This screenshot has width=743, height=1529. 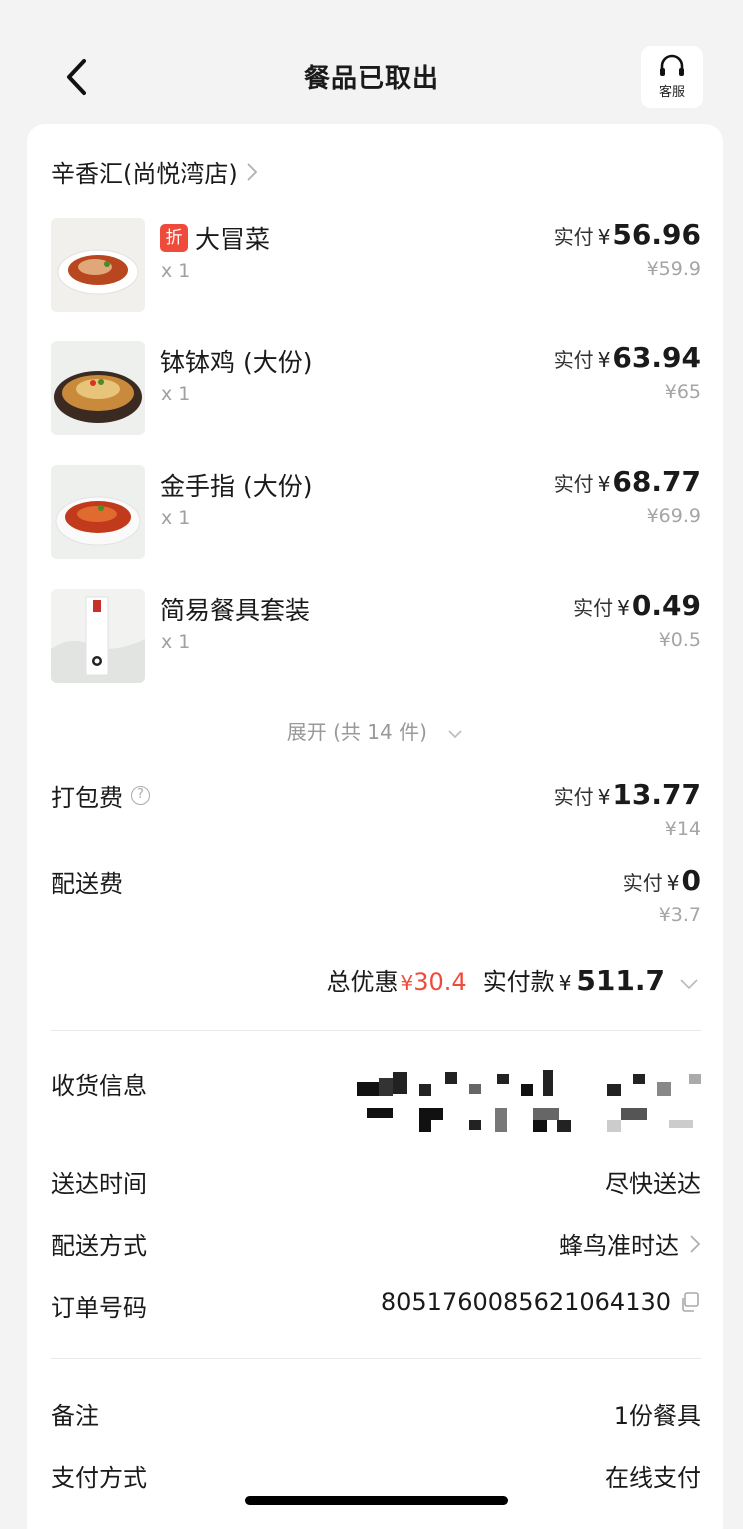 What do you see at coordinates (371, 79) in the screenshot?
I see `page-title: 餐品已取出` at bounding box center [371, 79].